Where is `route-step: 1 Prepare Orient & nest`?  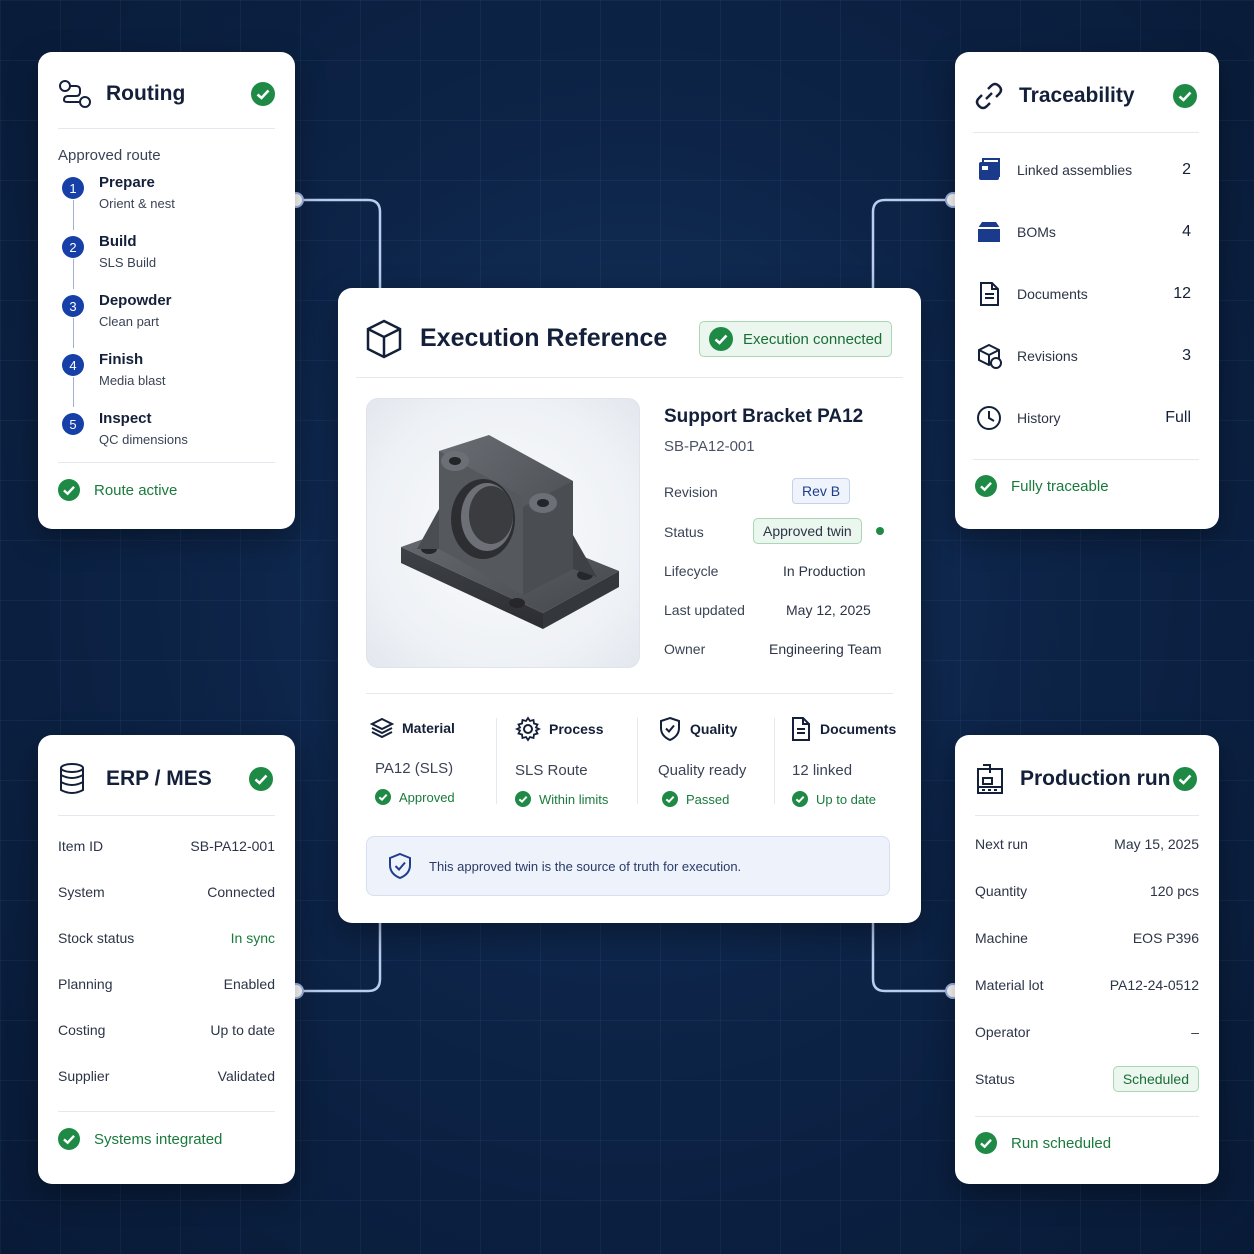 route-step: 1 Prepare Orient & nest is located at coordinates (166, 203).